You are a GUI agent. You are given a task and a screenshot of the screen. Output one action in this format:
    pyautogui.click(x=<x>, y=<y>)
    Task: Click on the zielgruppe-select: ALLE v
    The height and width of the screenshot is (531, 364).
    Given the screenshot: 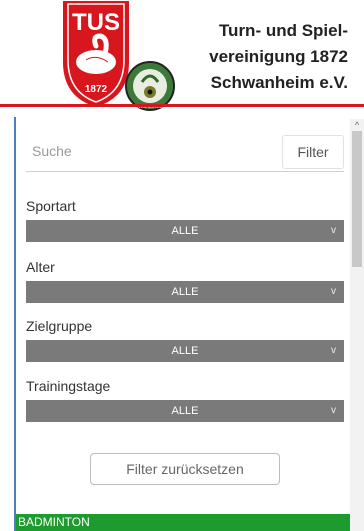 What is the action you would take?
    pyautogui.click(x=185, y=351)
    